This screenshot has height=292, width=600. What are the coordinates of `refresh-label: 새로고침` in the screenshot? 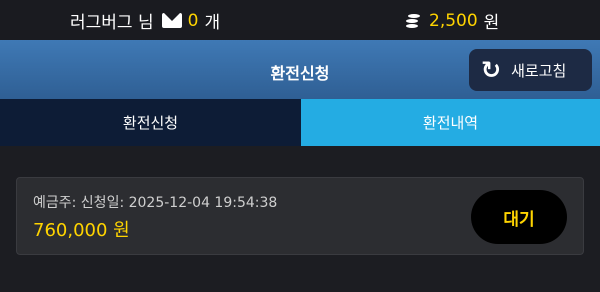 It's located at (539, 70).